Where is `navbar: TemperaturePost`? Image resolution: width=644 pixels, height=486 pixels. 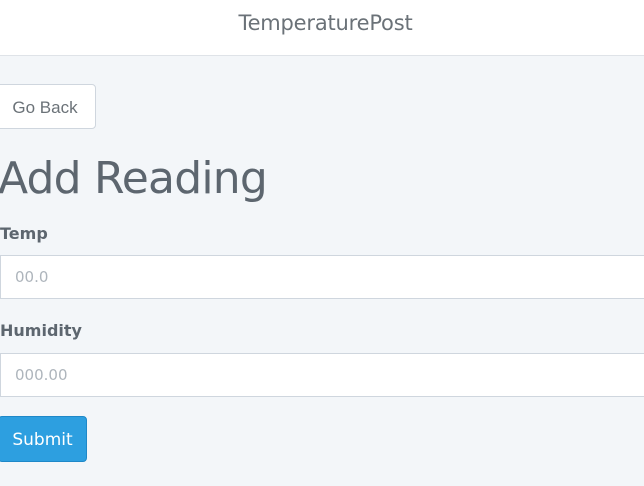
navbar: TemperaturePost is located at coordinates (322, 28).